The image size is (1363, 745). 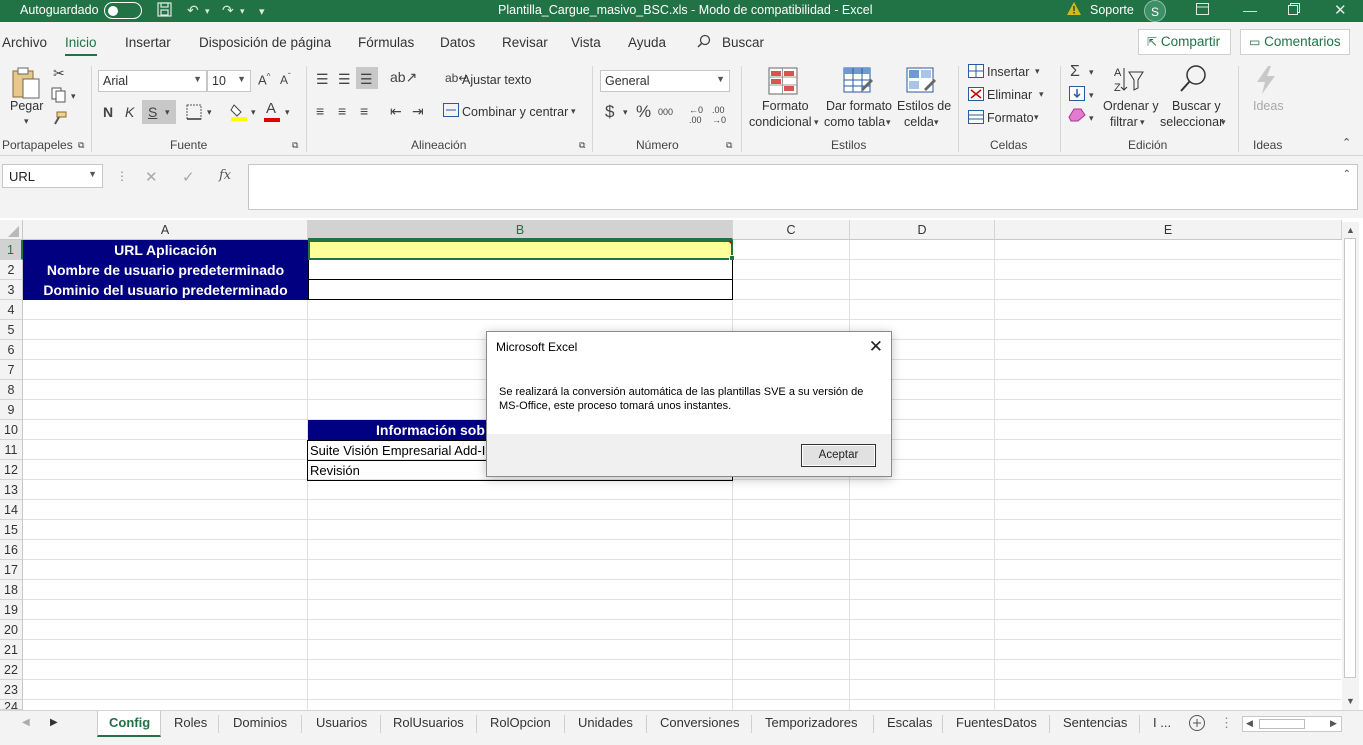 I want to click on orientation-icon: ab↗, so click(x=403, y=77).